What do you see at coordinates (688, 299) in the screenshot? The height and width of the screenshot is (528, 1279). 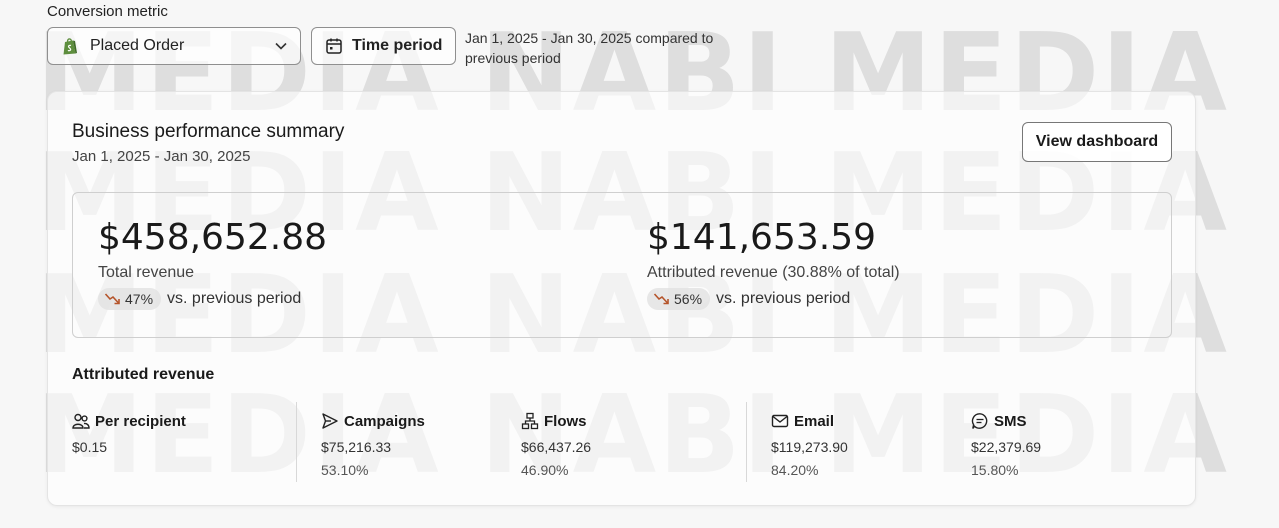 I see `change-percent: 56%` at bounding box center [688, 299].